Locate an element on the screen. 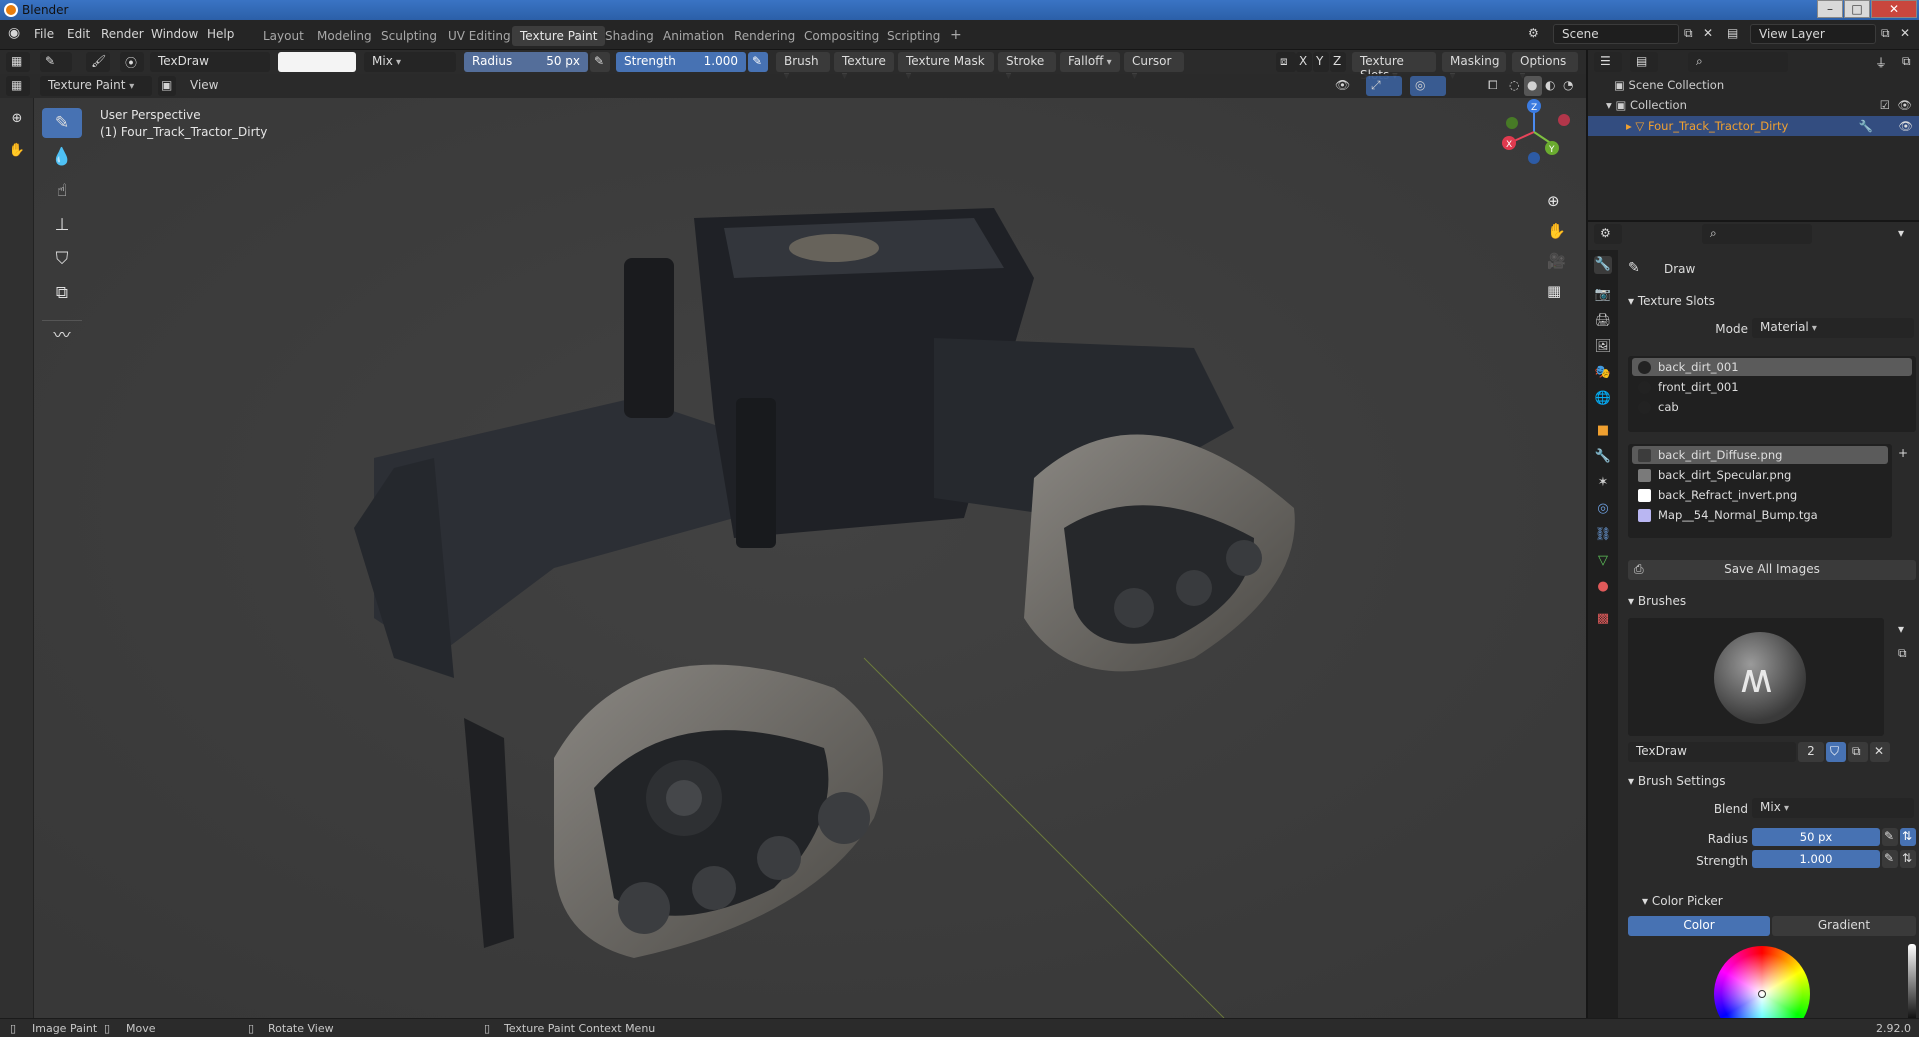 This screenshot has height=1037, width=1919. soften-tool-icon: 💧 is located at coordinates (62, 157).